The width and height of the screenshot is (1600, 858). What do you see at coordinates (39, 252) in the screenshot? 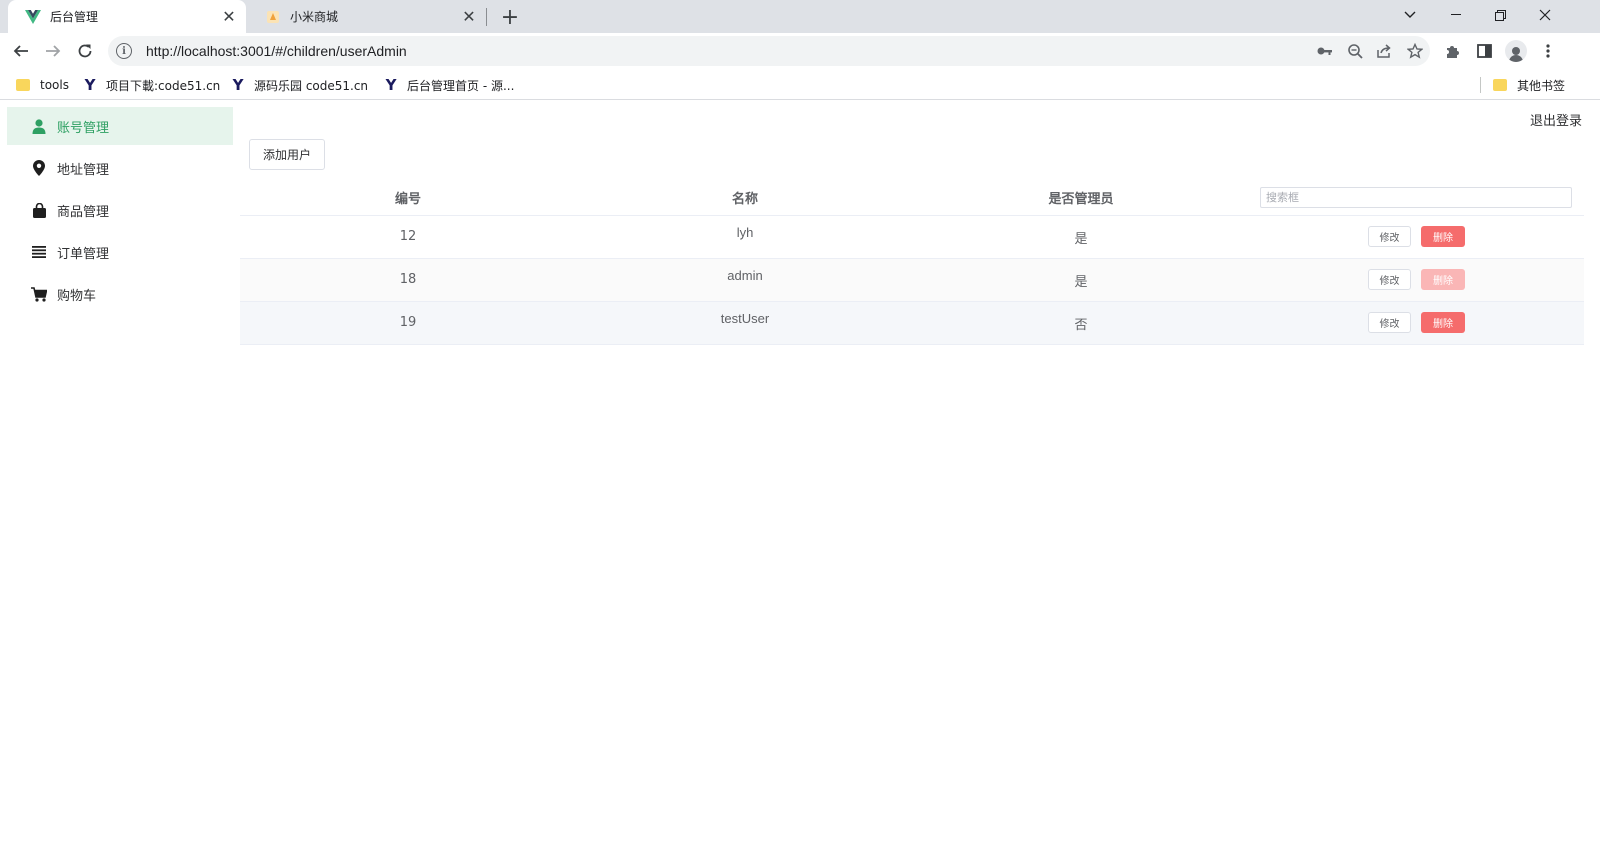
I see `list-icon` at bounding box center [39, 252].